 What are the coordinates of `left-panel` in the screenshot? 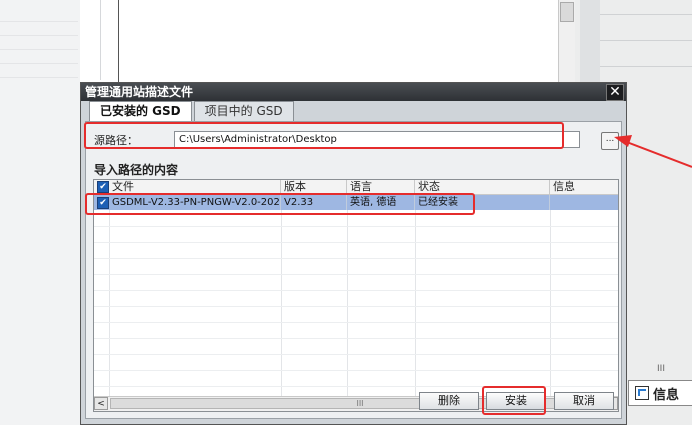 It's located at (40, 212).